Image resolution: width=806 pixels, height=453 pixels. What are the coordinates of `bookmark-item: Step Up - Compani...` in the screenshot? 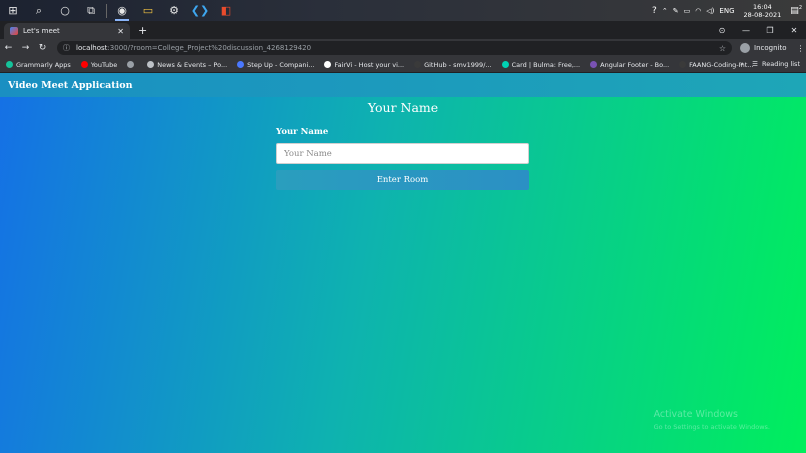 It's located at (275, 65).